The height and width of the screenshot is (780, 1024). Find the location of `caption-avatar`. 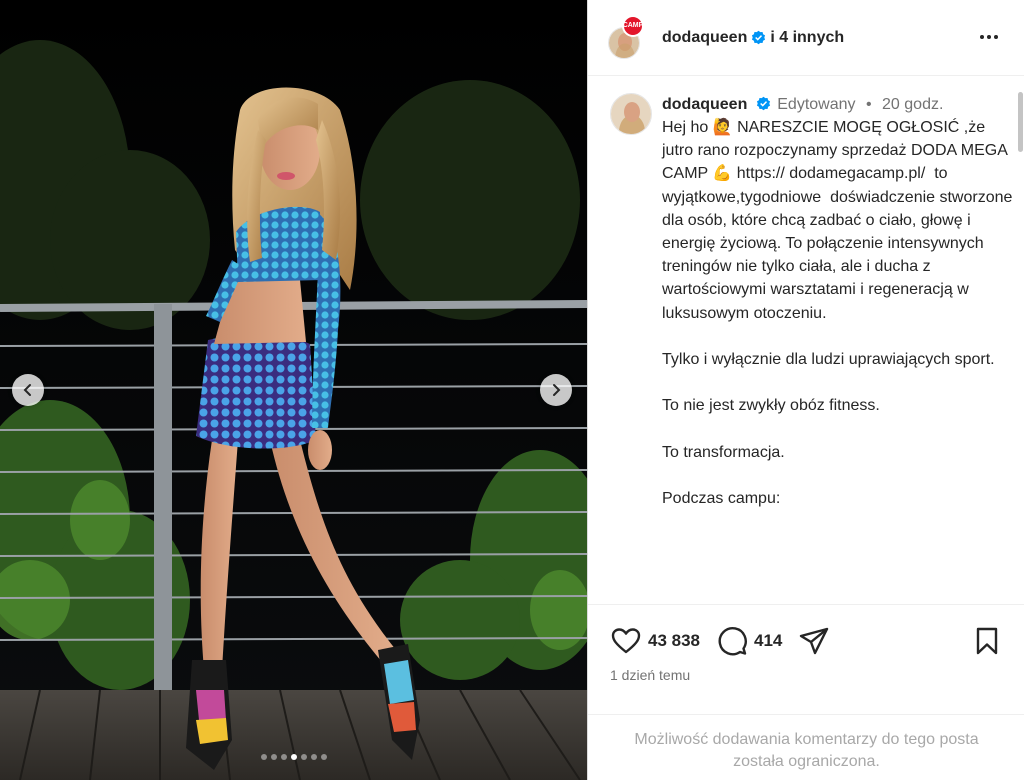

caption-avatar is located at coordinates (631, 114).